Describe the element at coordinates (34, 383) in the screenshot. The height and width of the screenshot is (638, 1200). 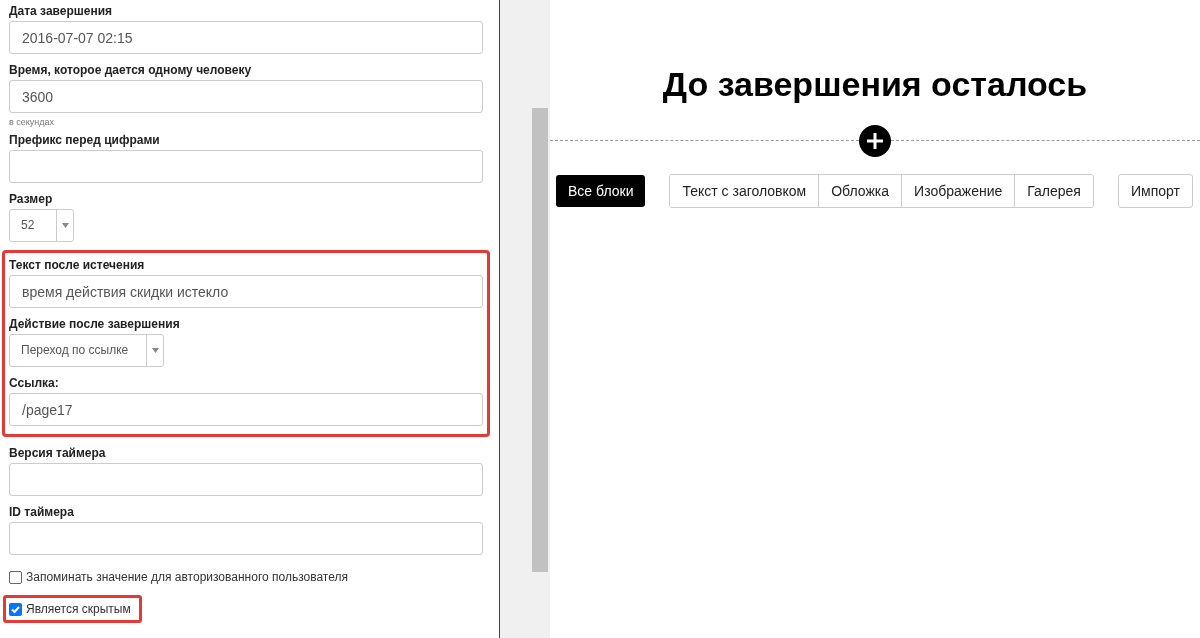
I see `field-label: Ссылка:` at that location.